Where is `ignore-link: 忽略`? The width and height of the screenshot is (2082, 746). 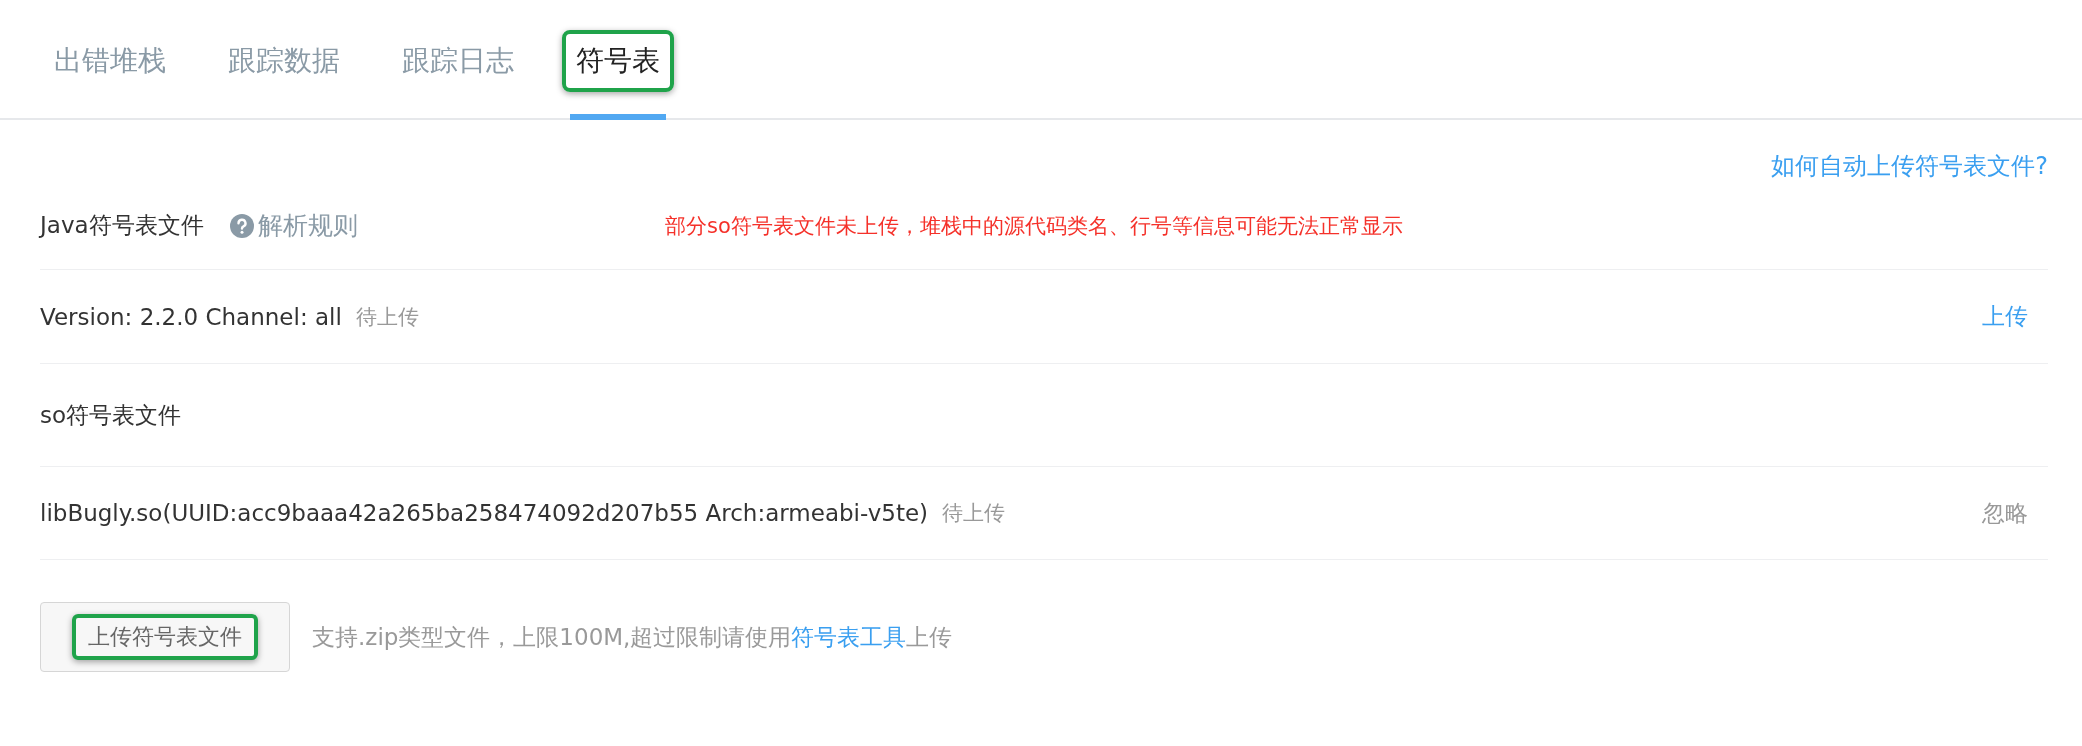 ignore-link: 忽略 is located at coordinates (2005, 513).